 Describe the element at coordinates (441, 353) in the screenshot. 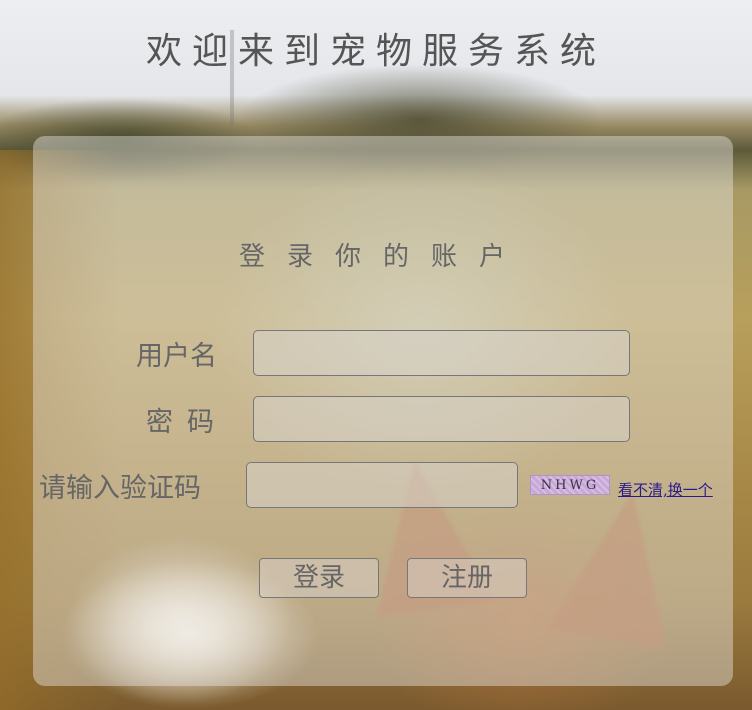

I see `username-input` at that location.